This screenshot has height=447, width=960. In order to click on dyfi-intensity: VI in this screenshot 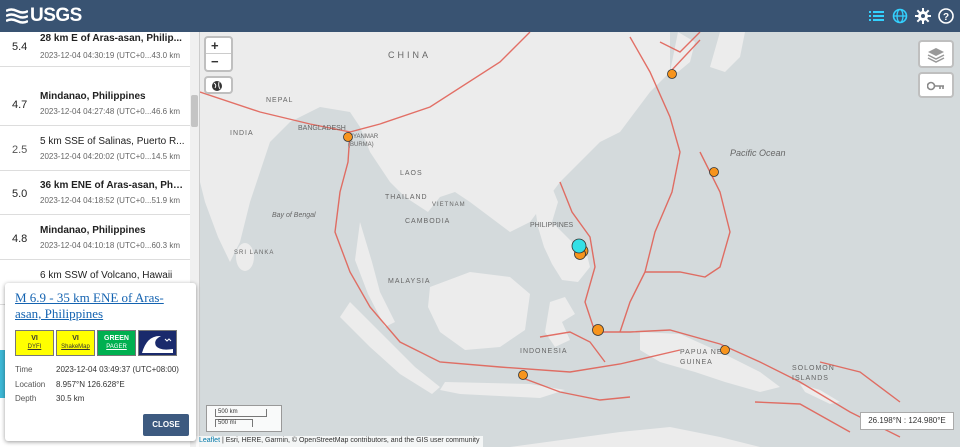, I will do `click(34, 338)`.